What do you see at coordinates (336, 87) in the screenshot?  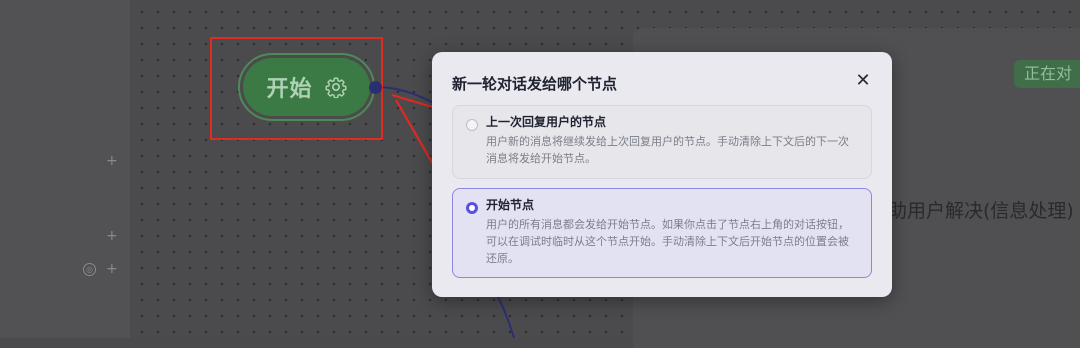 I see `gear-icon` at bounding box center [336, 87].